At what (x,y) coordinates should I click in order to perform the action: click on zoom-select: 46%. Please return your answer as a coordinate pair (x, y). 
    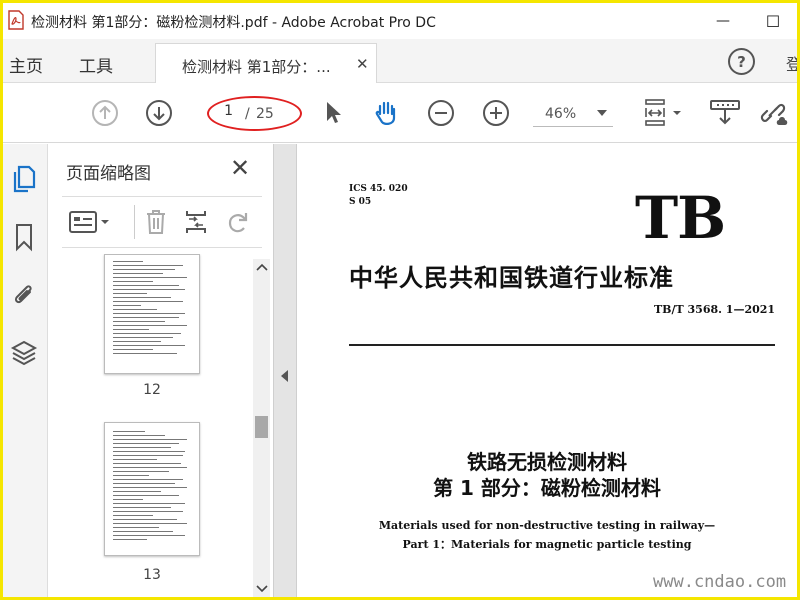
    Looking at the image, I should click on (573, 114).